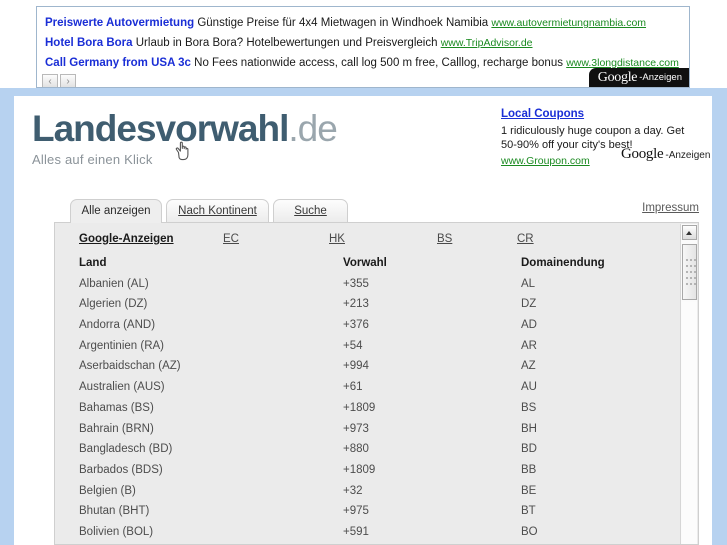  What do you see at coordinates (374, 350) in the screenshot?
I see `table-row: Argentinien (RA) +54 AR` at bounding box center [374, 350].